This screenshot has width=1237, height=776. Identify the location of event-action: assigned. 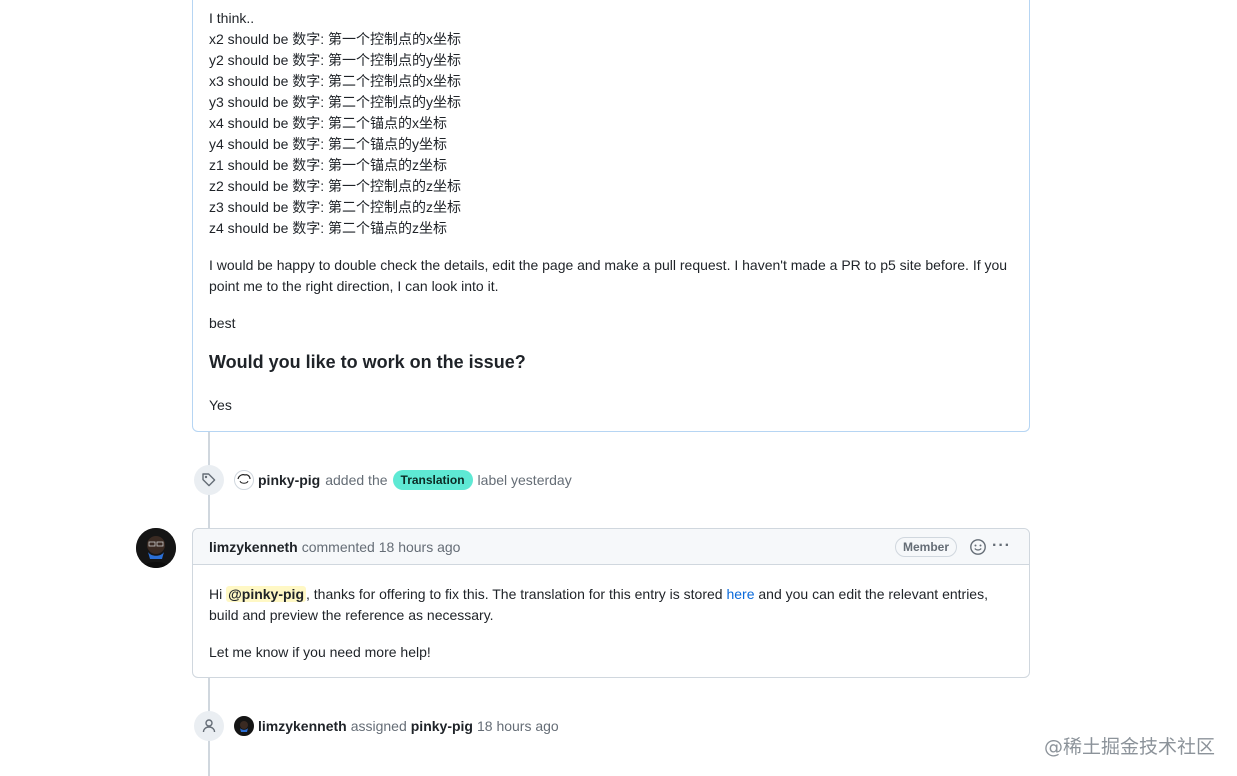
(378, 726).